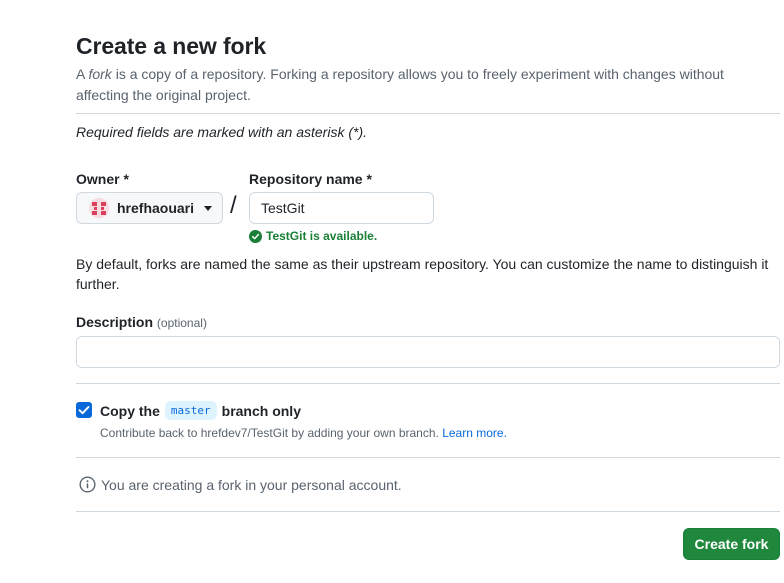 The height and width of the screenshot is (583, 784). What do you see at coordinates (87, 484) in the screenshot?
I see `info-icon` at bounding box center [87, 484].